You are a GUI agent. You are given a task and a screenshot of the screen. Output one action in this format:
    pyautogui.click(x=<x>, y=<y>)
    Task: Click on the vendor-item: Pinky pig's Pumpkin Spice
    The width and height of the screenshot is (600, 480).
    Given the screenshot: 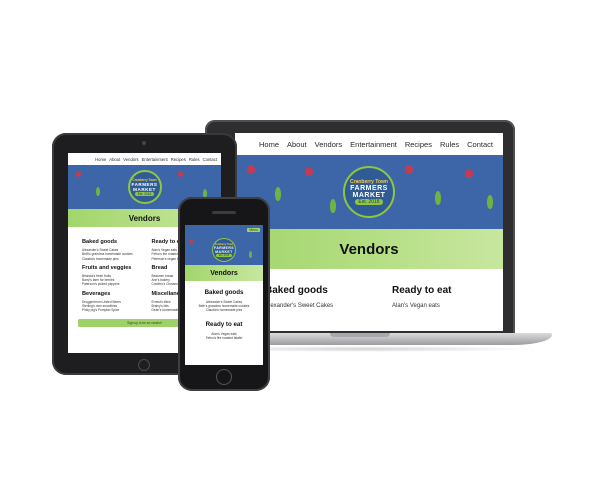 What is the action you would take?
    pyautogui.click(x=101, y=310)
    